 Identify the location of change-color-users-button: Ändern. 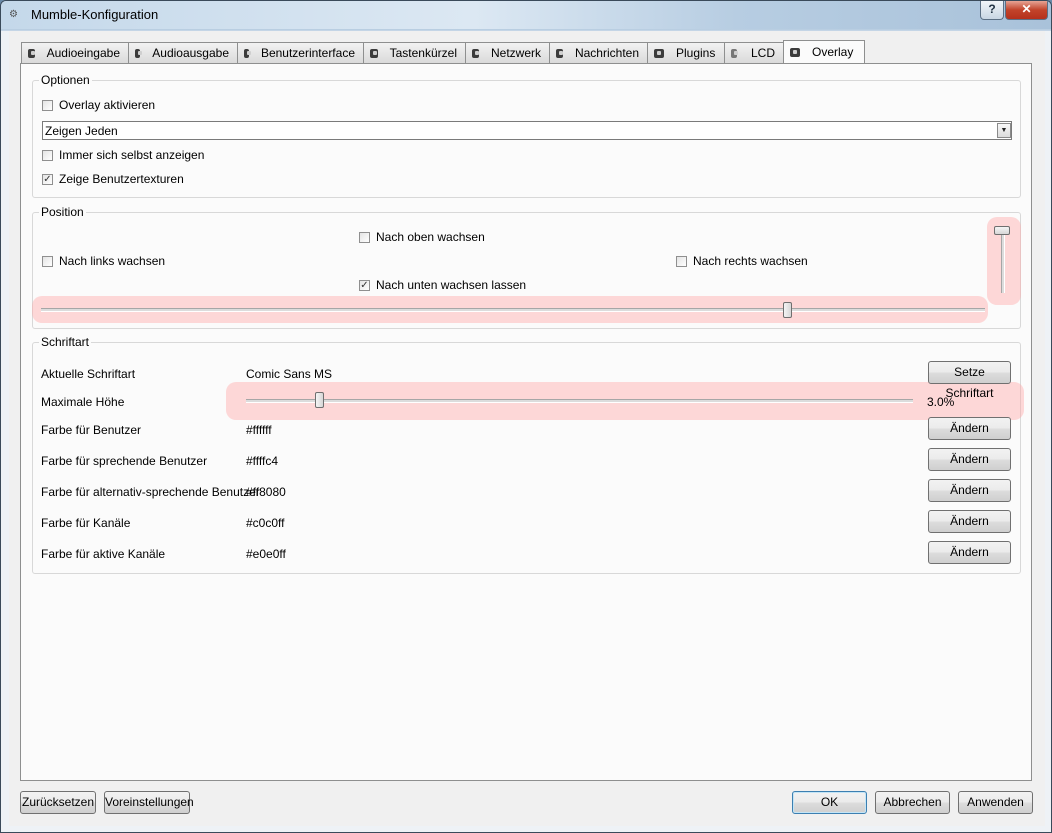
(969, 428).